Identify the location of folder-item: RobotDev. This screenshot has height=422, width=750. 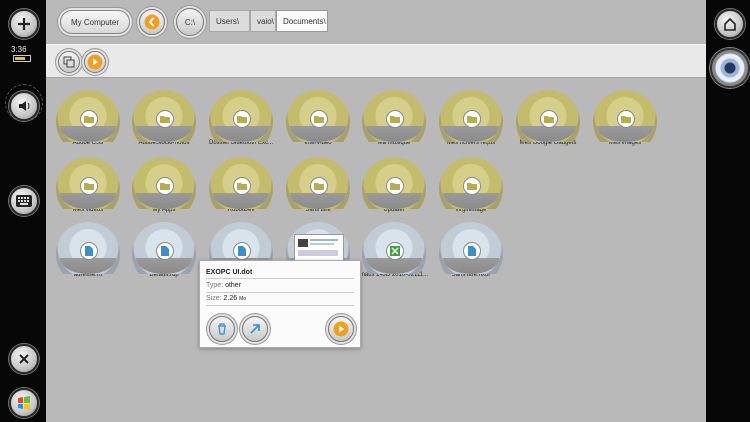
(241, 185).